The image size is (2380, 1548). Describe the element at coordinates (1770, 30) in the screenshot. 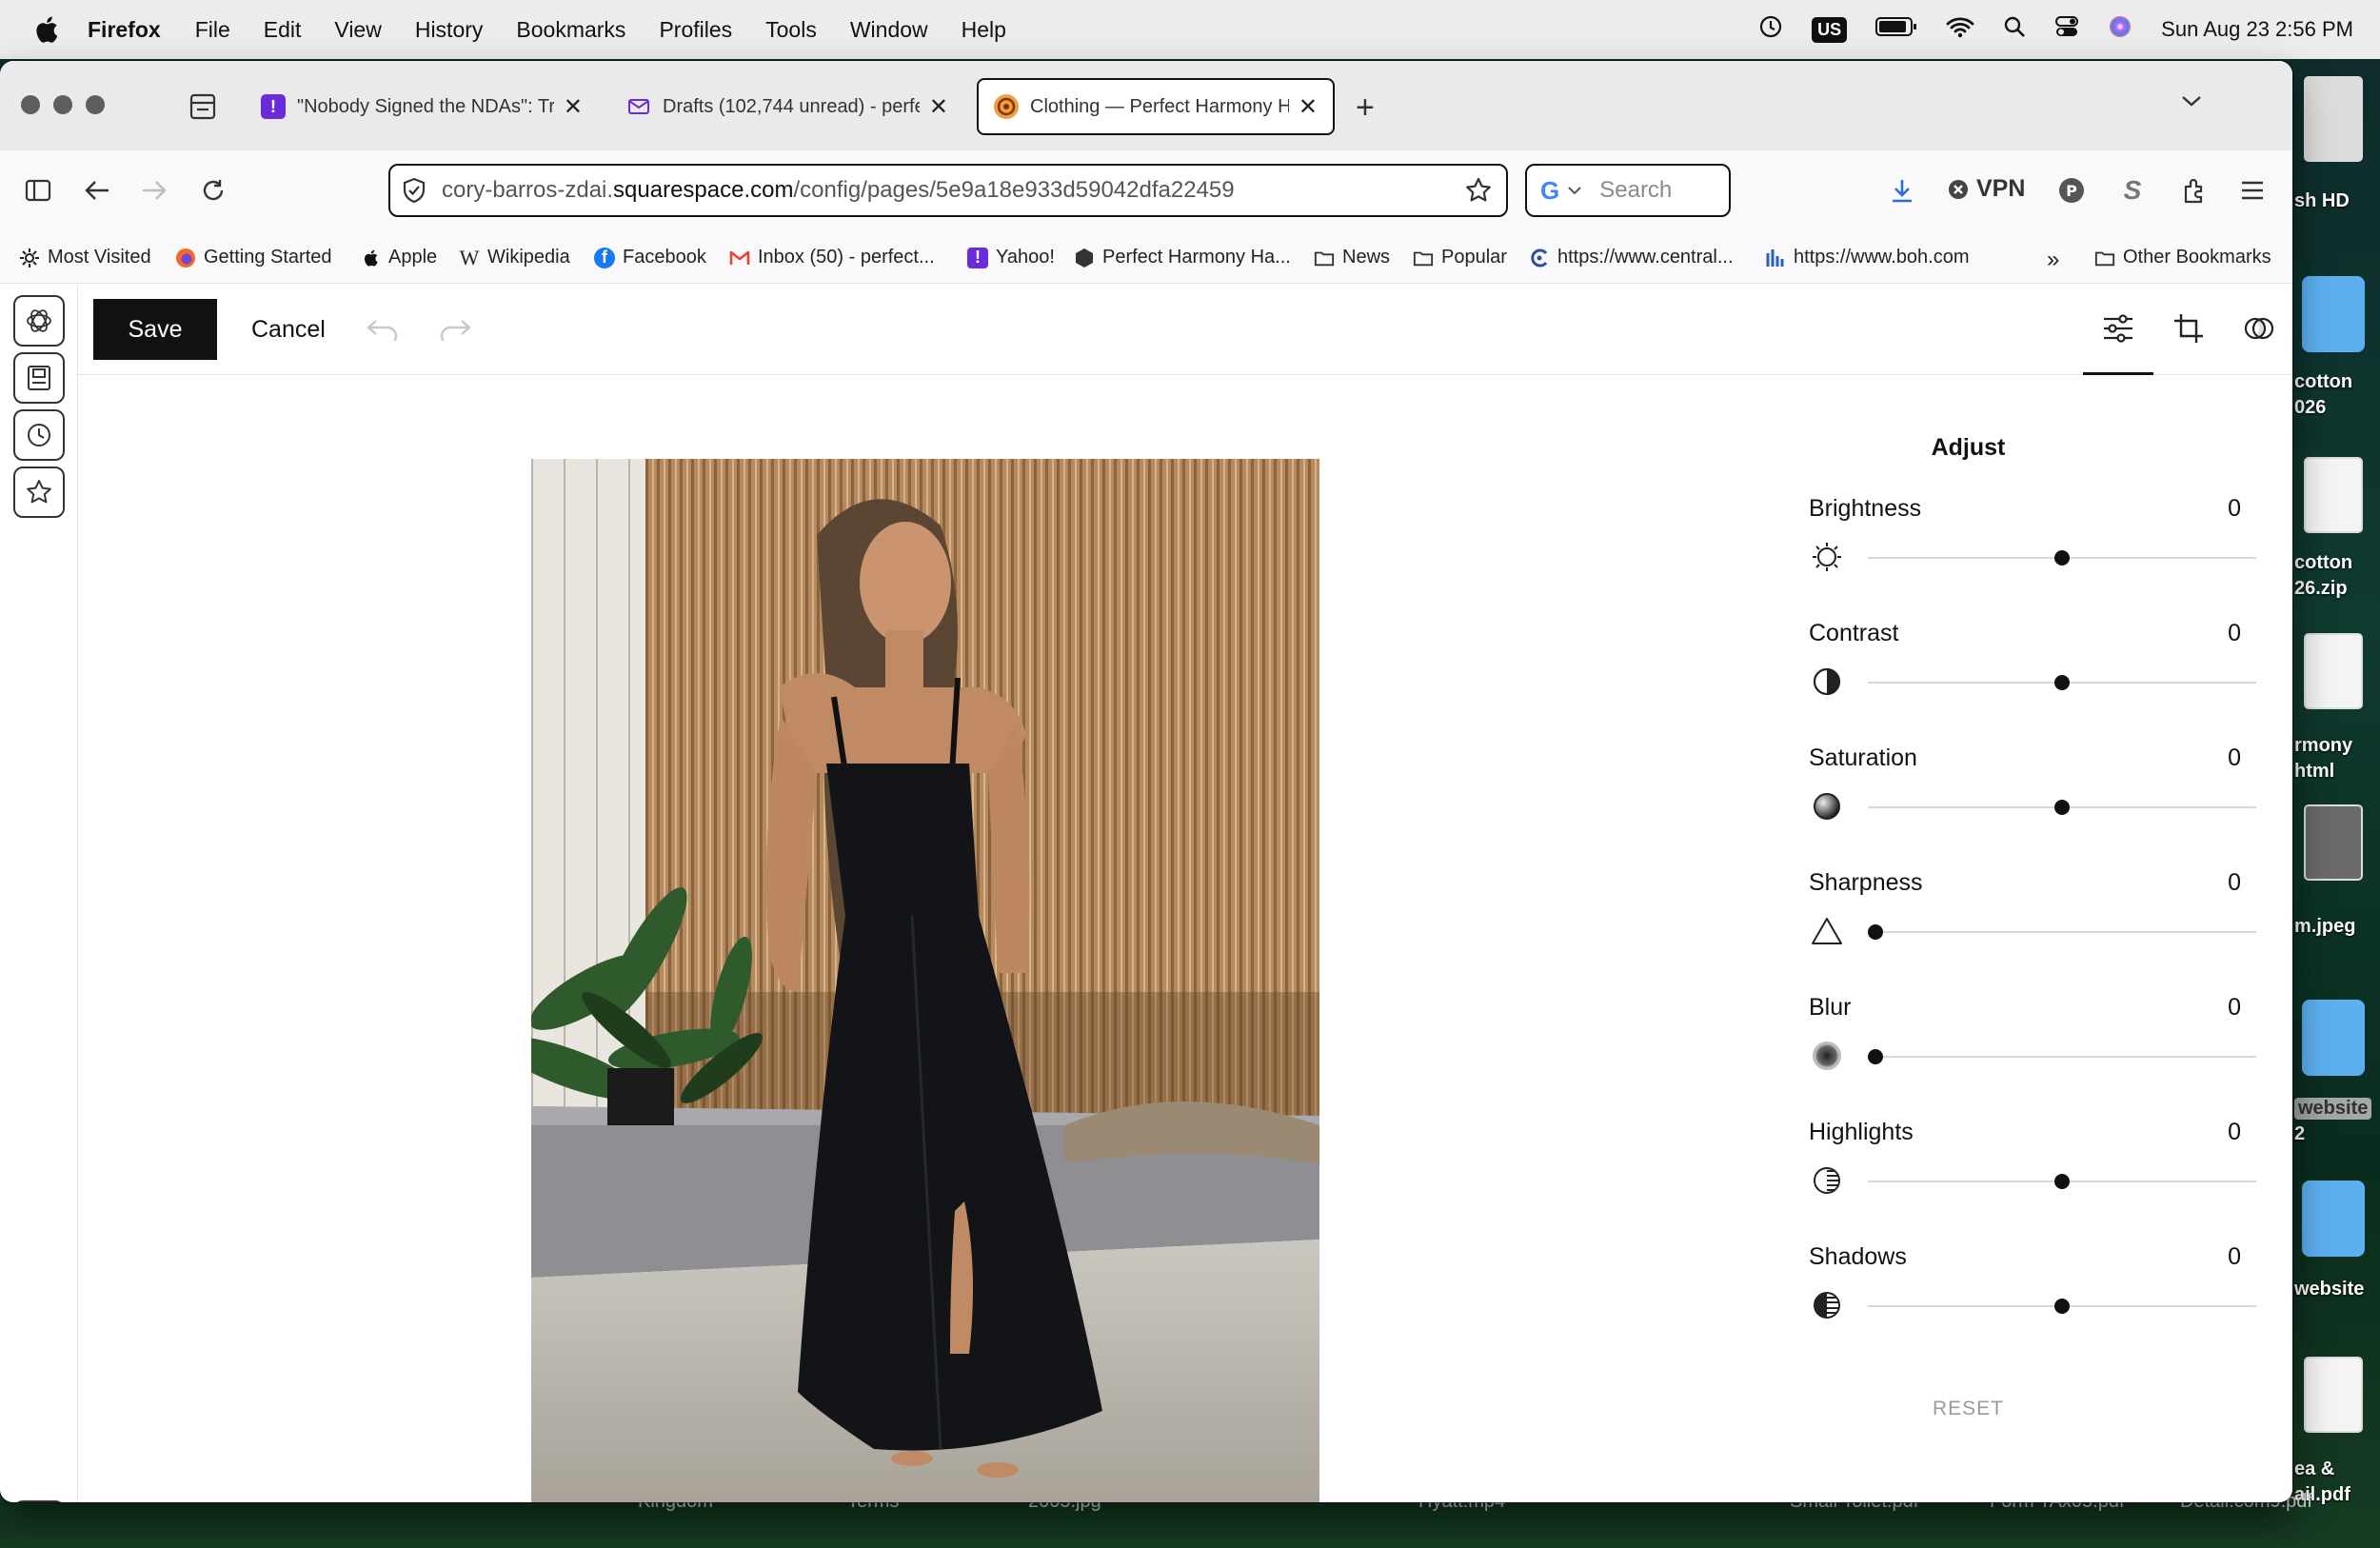

I see `time-machine-icon` at that location.